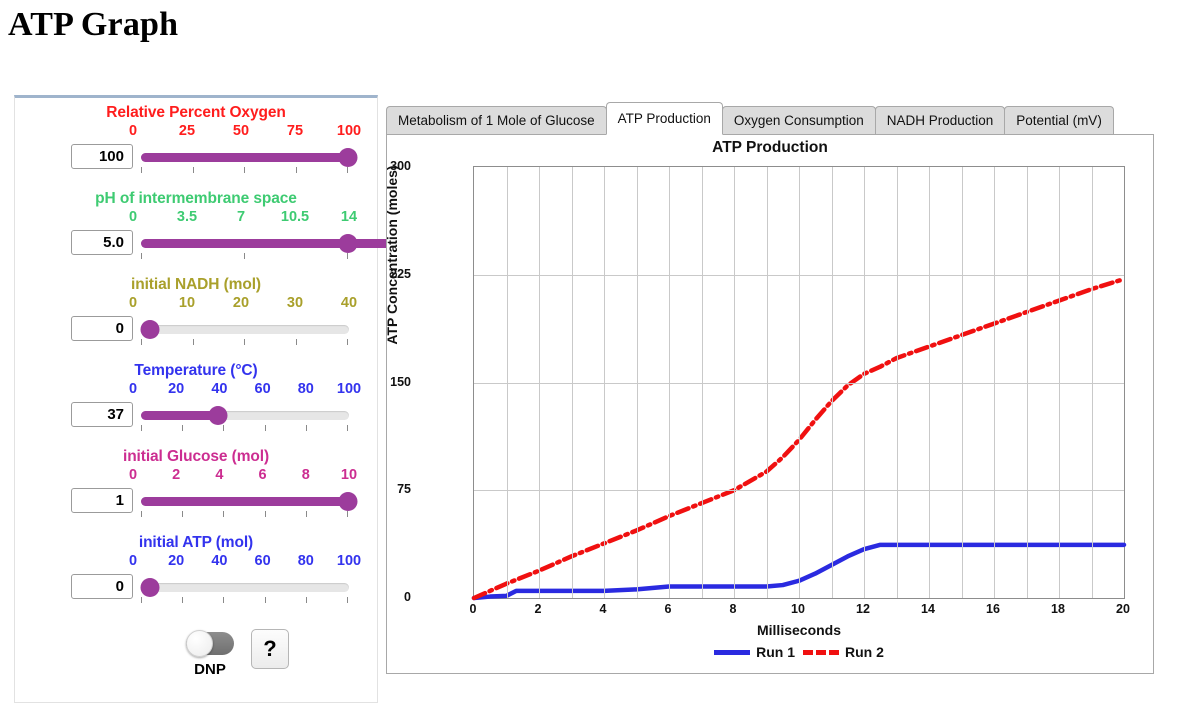  I want to click on slider-tick-temperature-2: 40, so click(219, 389).